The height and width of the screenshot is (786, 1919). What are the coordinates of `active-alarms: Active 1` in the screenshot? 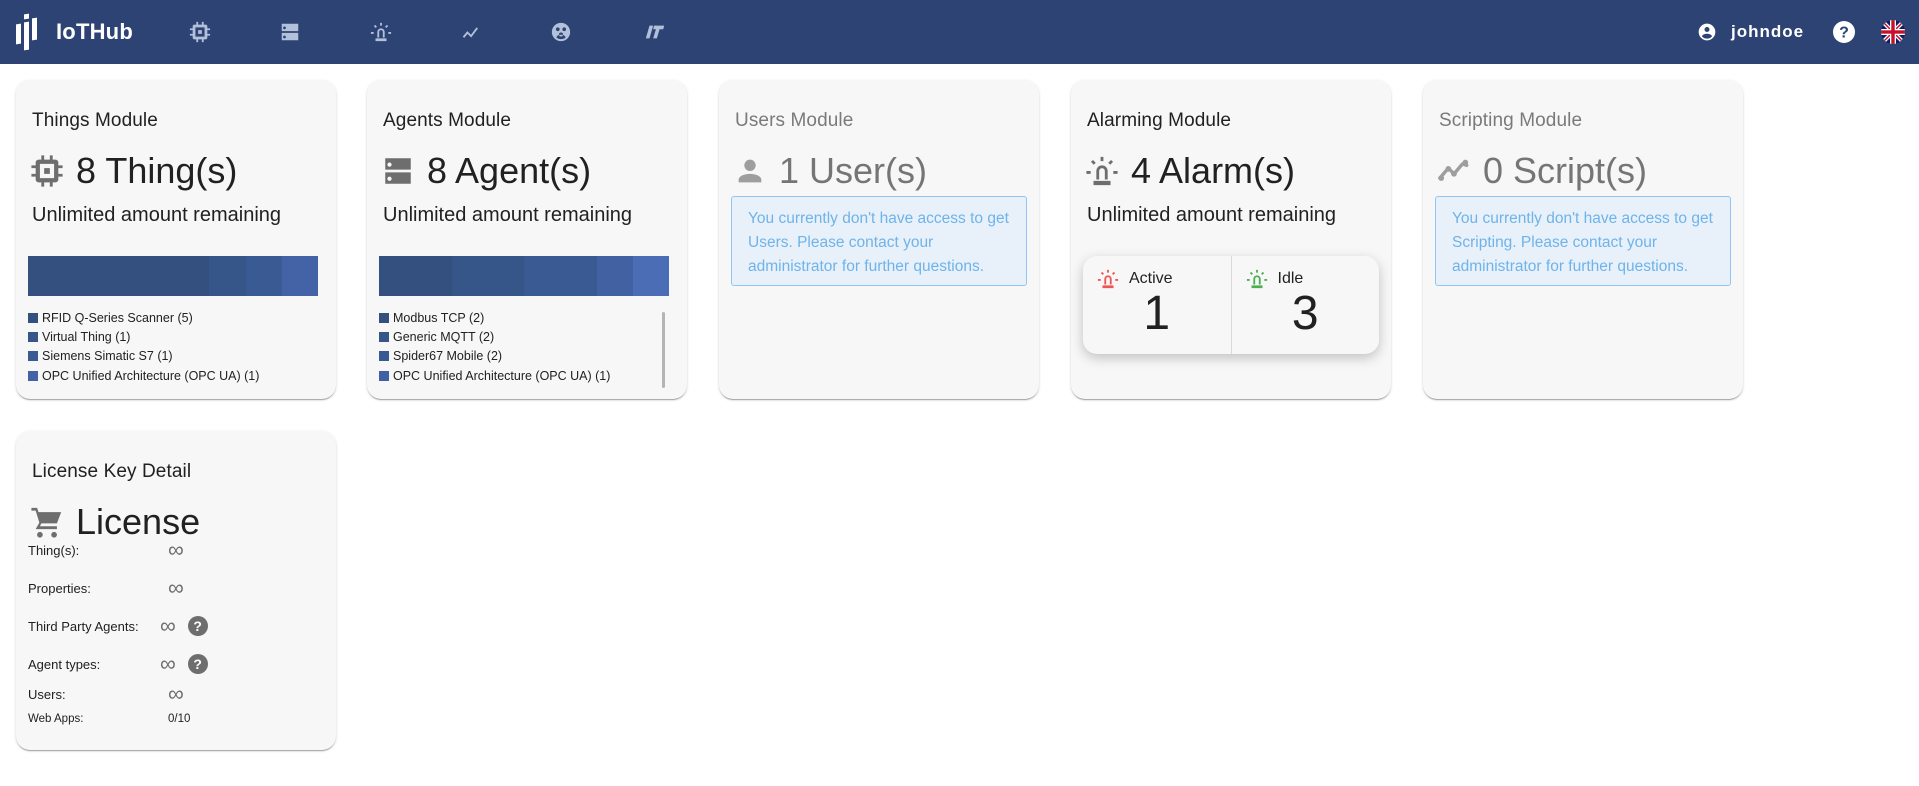 It's located at (1157, 305).